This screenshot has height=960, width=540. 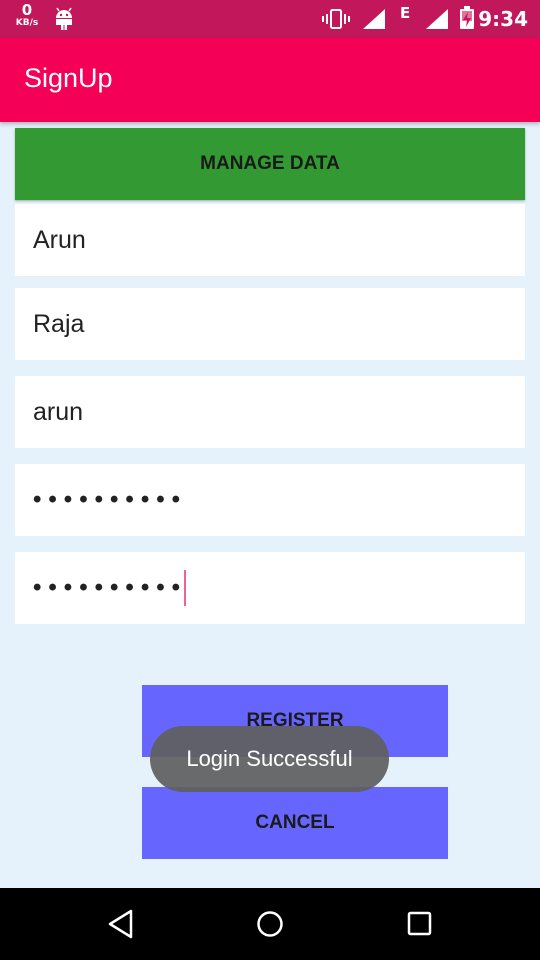 I want to click on page-title: SignUp, so click(x=68, y=78).